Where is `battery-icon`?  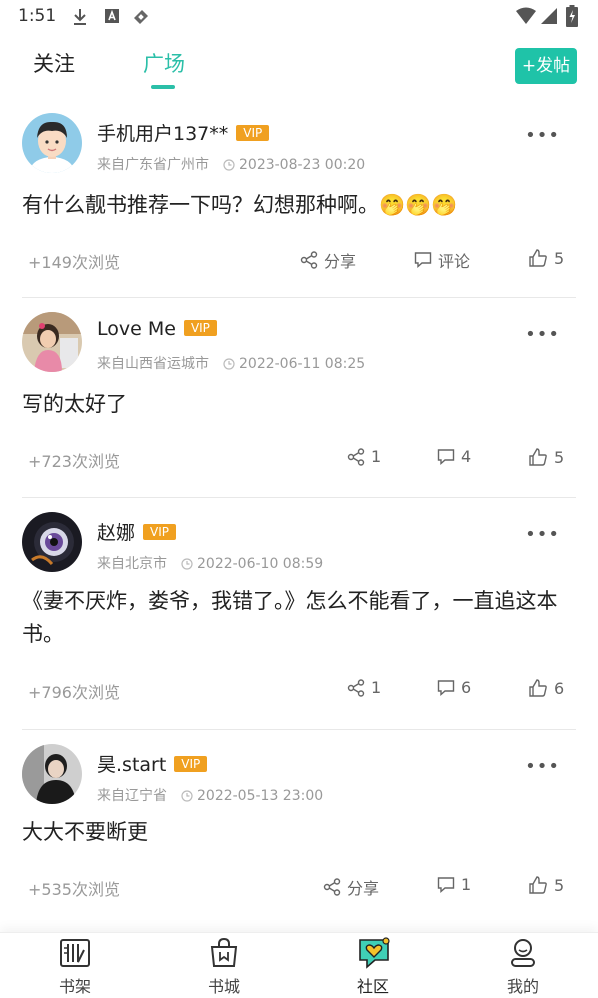 battery-icon is located at coordinates (572, 18).